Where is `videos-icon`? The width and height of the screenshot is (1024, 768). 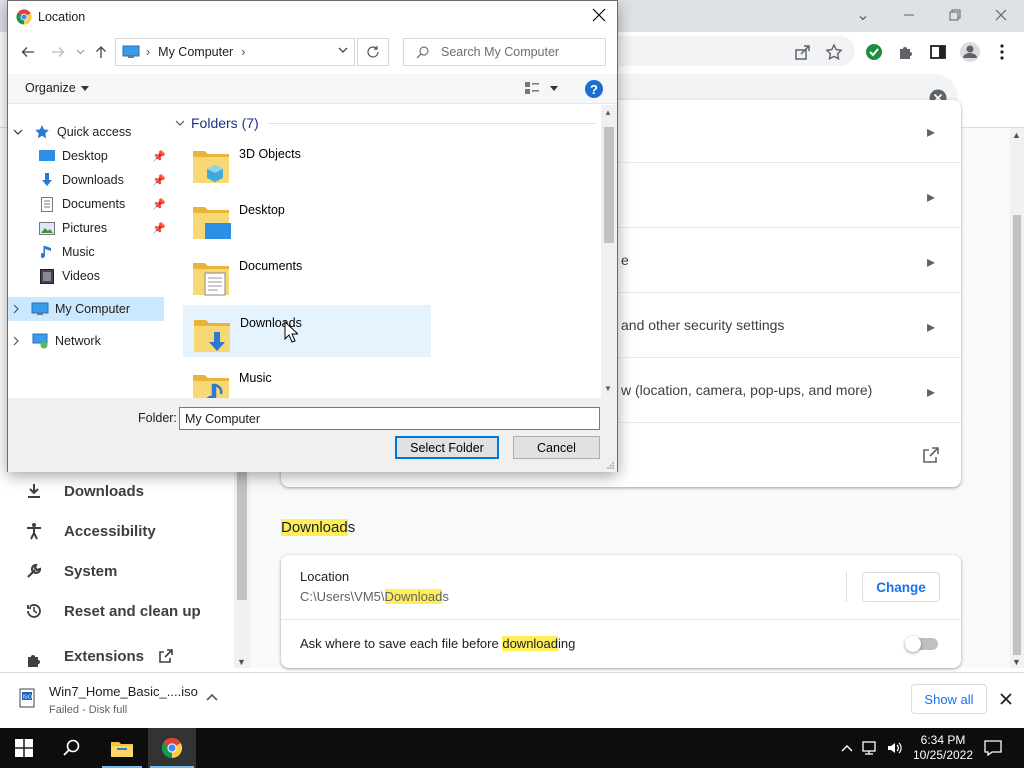
videos-icon is located at coordinates (47, 276).